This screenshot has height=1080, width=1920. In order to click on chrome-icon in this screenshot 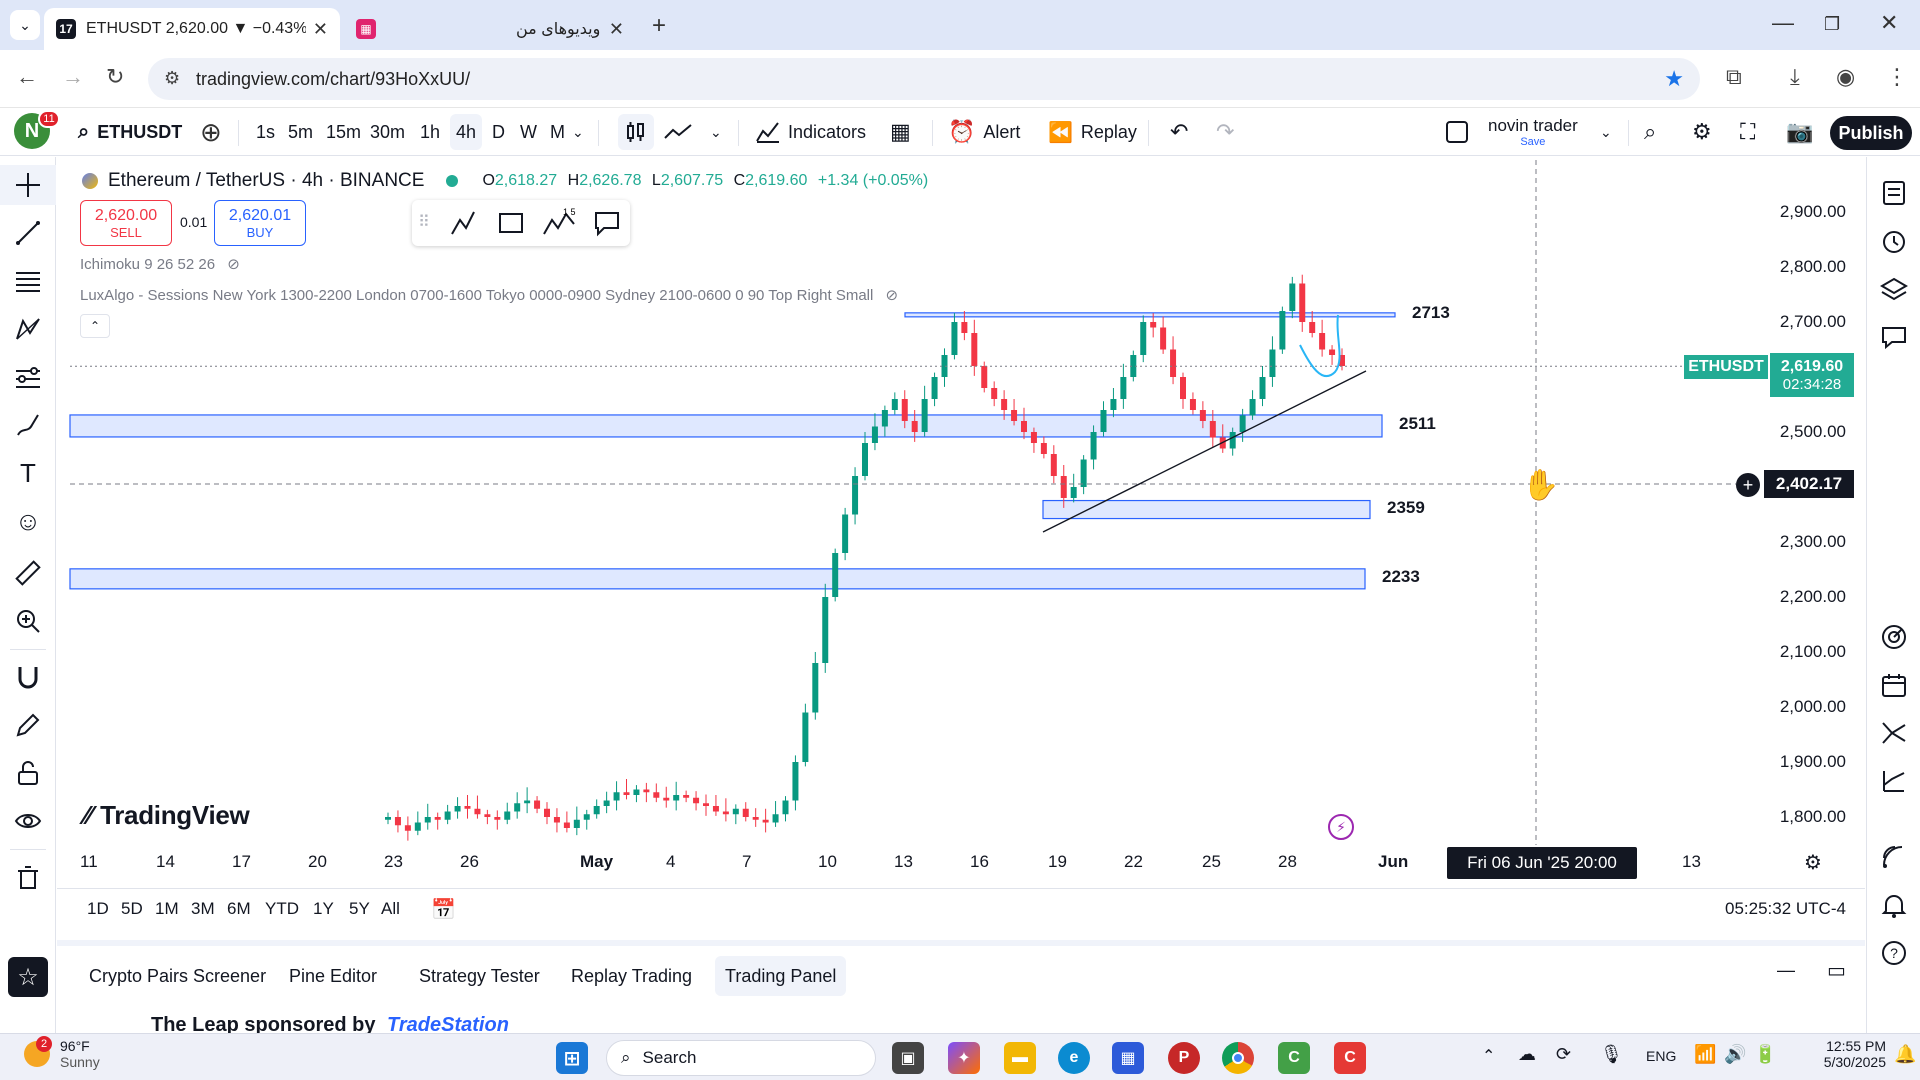, I will do `click(1238, 1058)`.